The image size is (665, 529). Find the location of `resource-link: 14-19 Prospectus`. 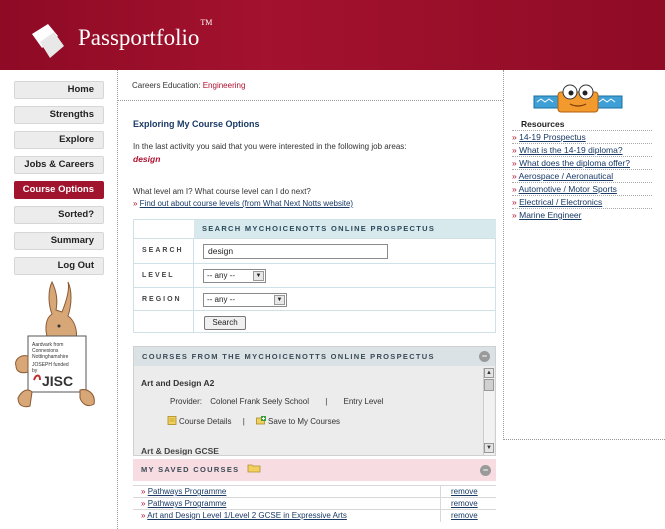

resource-link: 14-19 Prospectus is located at coordinates (552, 137).